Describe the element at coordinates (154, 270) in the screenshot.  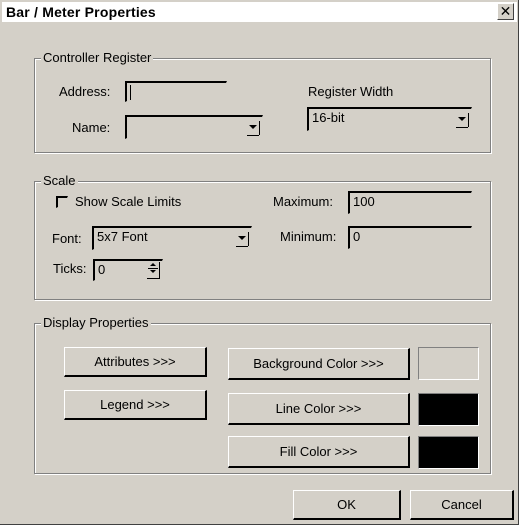
I see `spinner-arrows-icon` at that location.